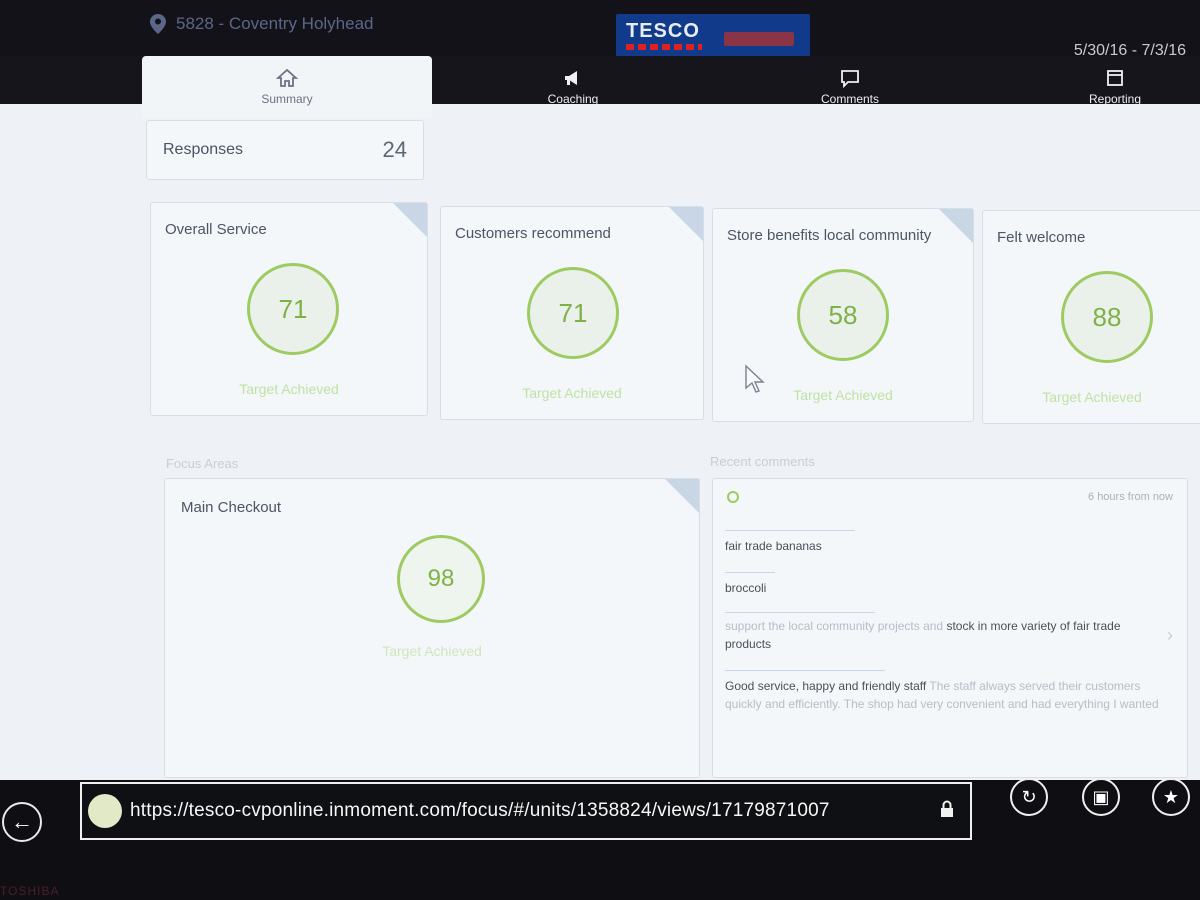 The image size is (1200, 900). I want to click on tabs-button: ▣, so click(1101, 797).